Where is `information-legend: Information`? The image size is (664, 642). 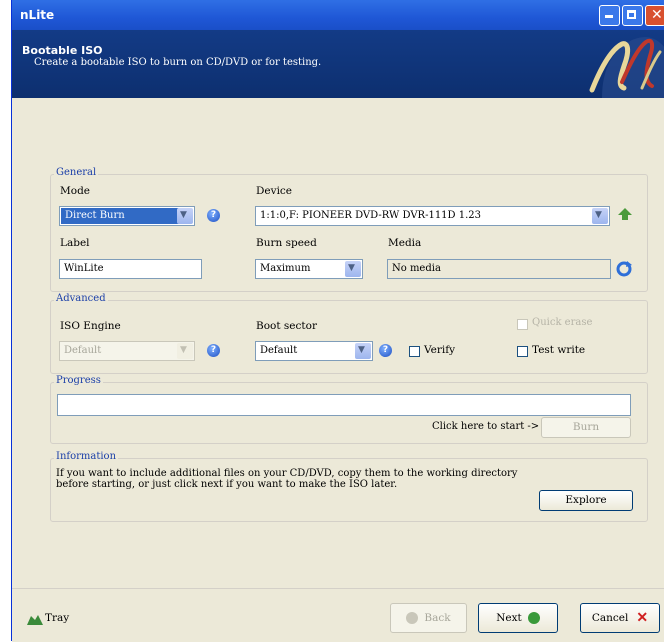 information-legend: Information is located at coordinates (86, 456).